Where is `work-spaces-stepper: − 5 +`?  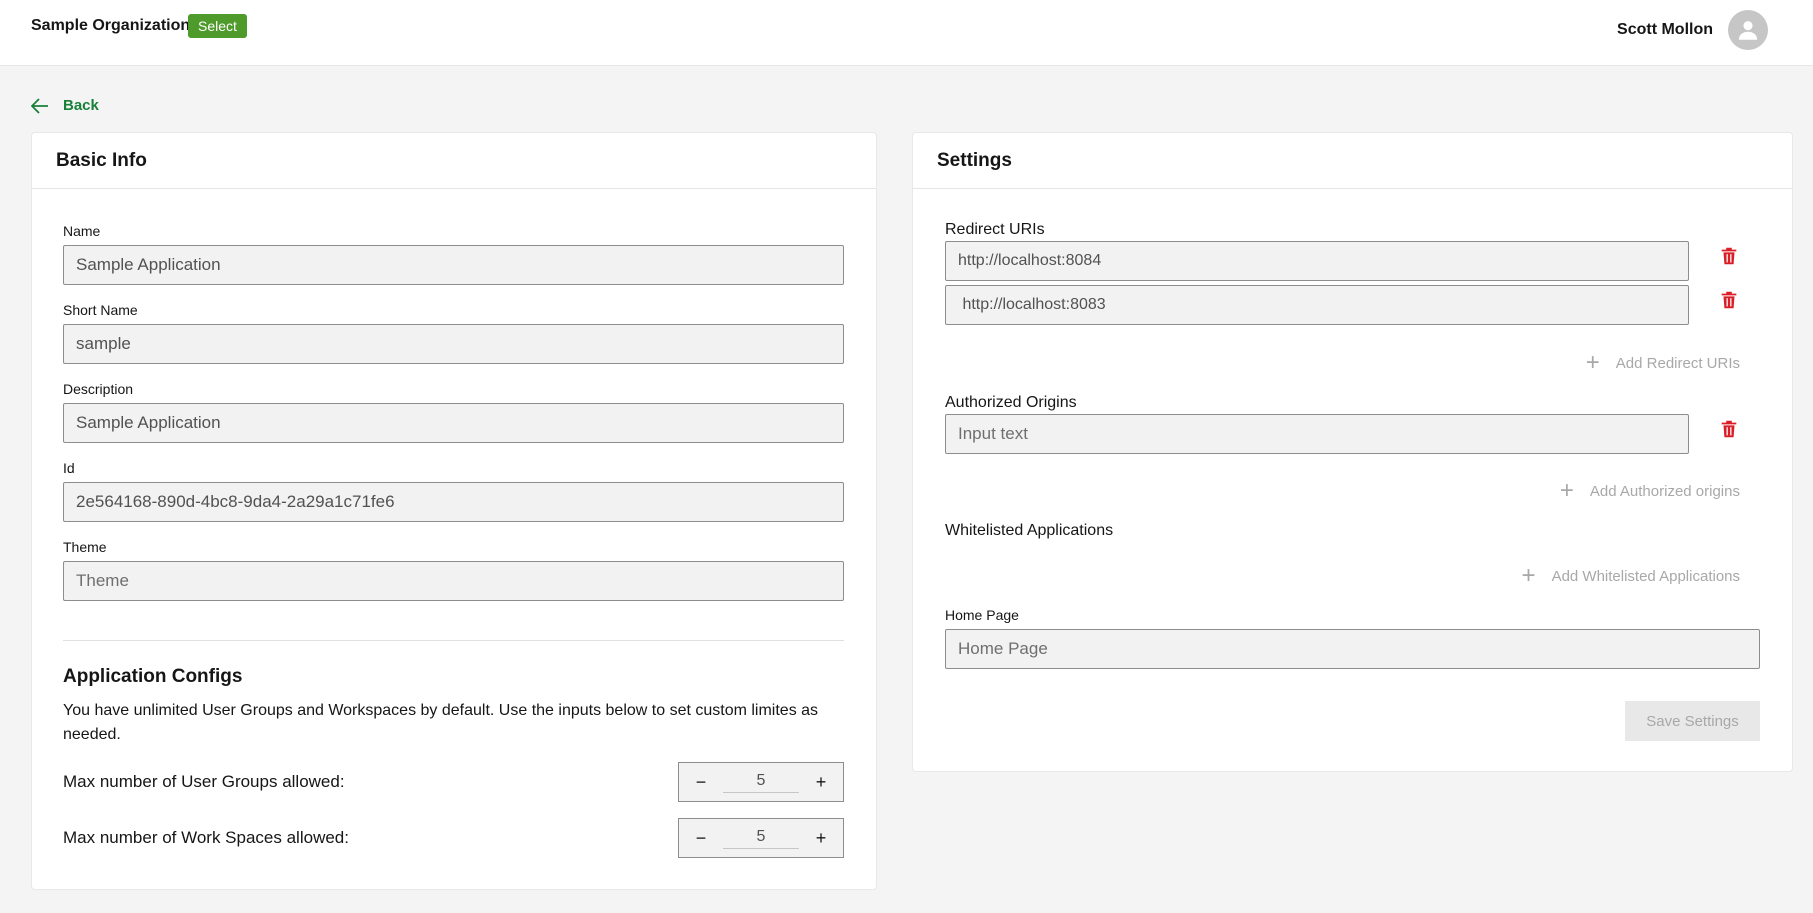
work-spaces-stepper: − 5 + is located at coordinates (761, 838).